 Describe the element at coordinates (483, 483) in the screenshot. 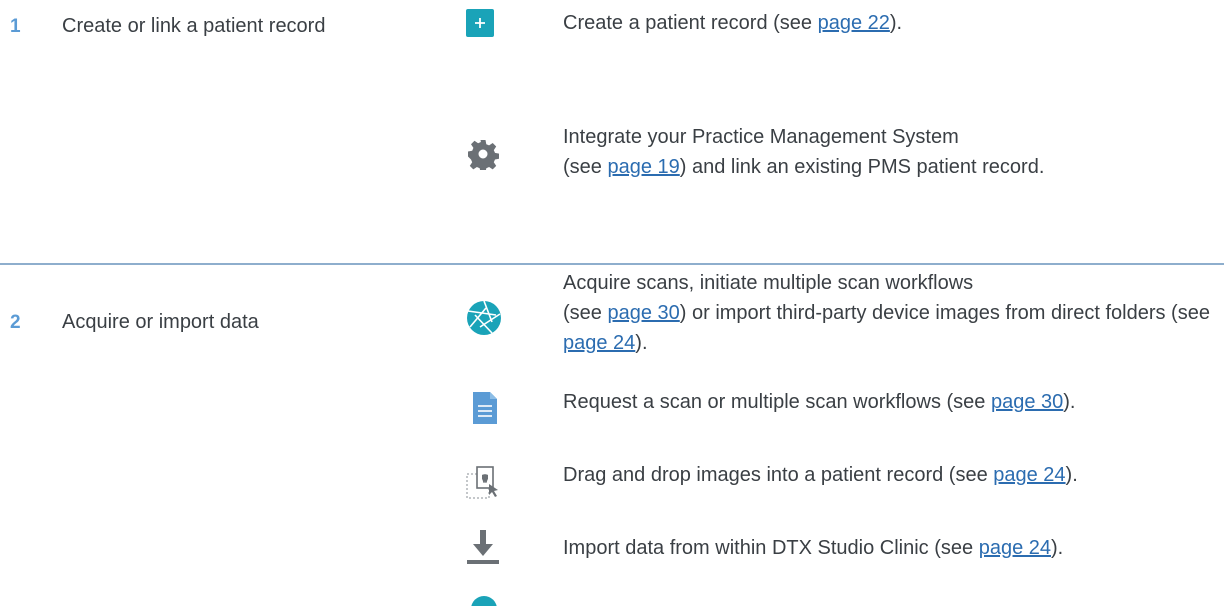

I see `drag-drop-icon` at that location.